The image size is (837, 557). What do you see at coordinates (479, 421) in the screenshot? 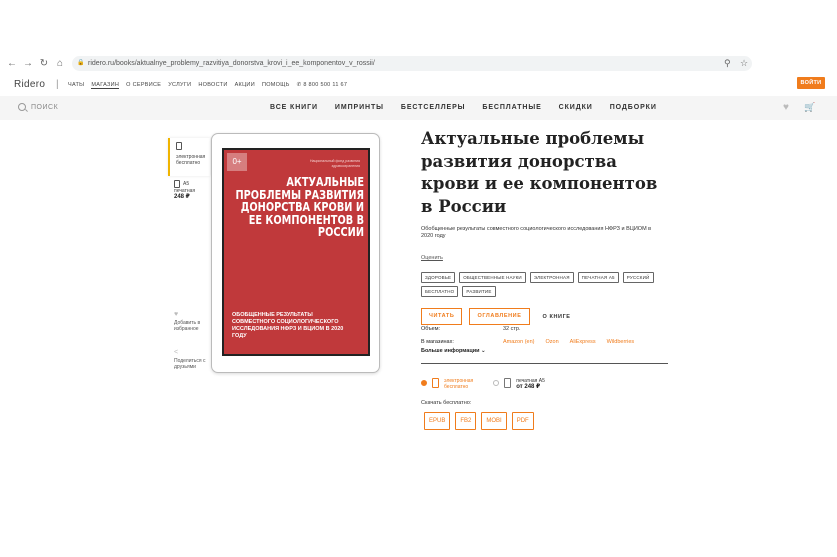
I see `download-buttons: EPUB FB2 MOBI PDF` at bounding box center [479, 421].